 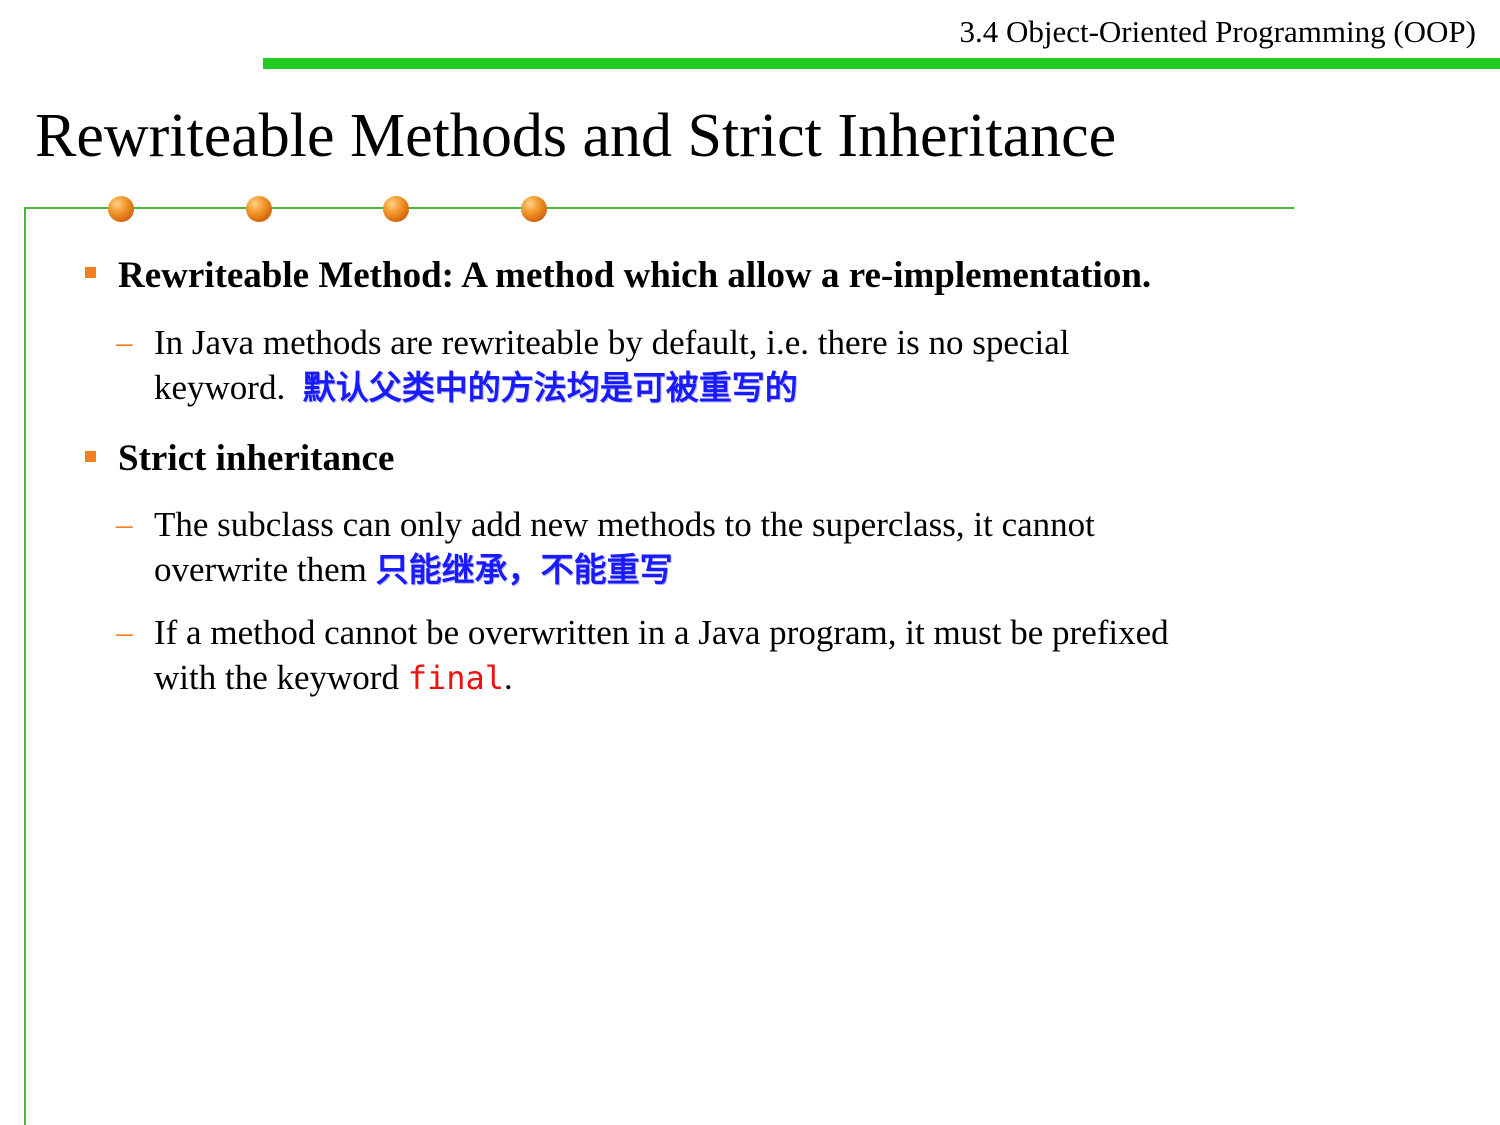 I want to click on sub-2-2-period: ., so click(x=508, y=677).